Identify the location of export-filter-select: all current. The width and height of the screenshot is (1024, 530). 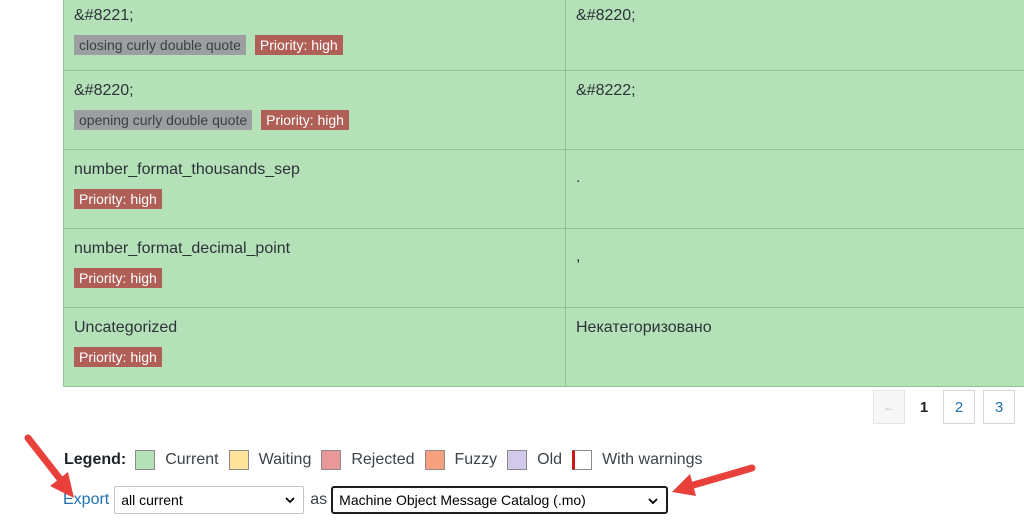
(209, 500).